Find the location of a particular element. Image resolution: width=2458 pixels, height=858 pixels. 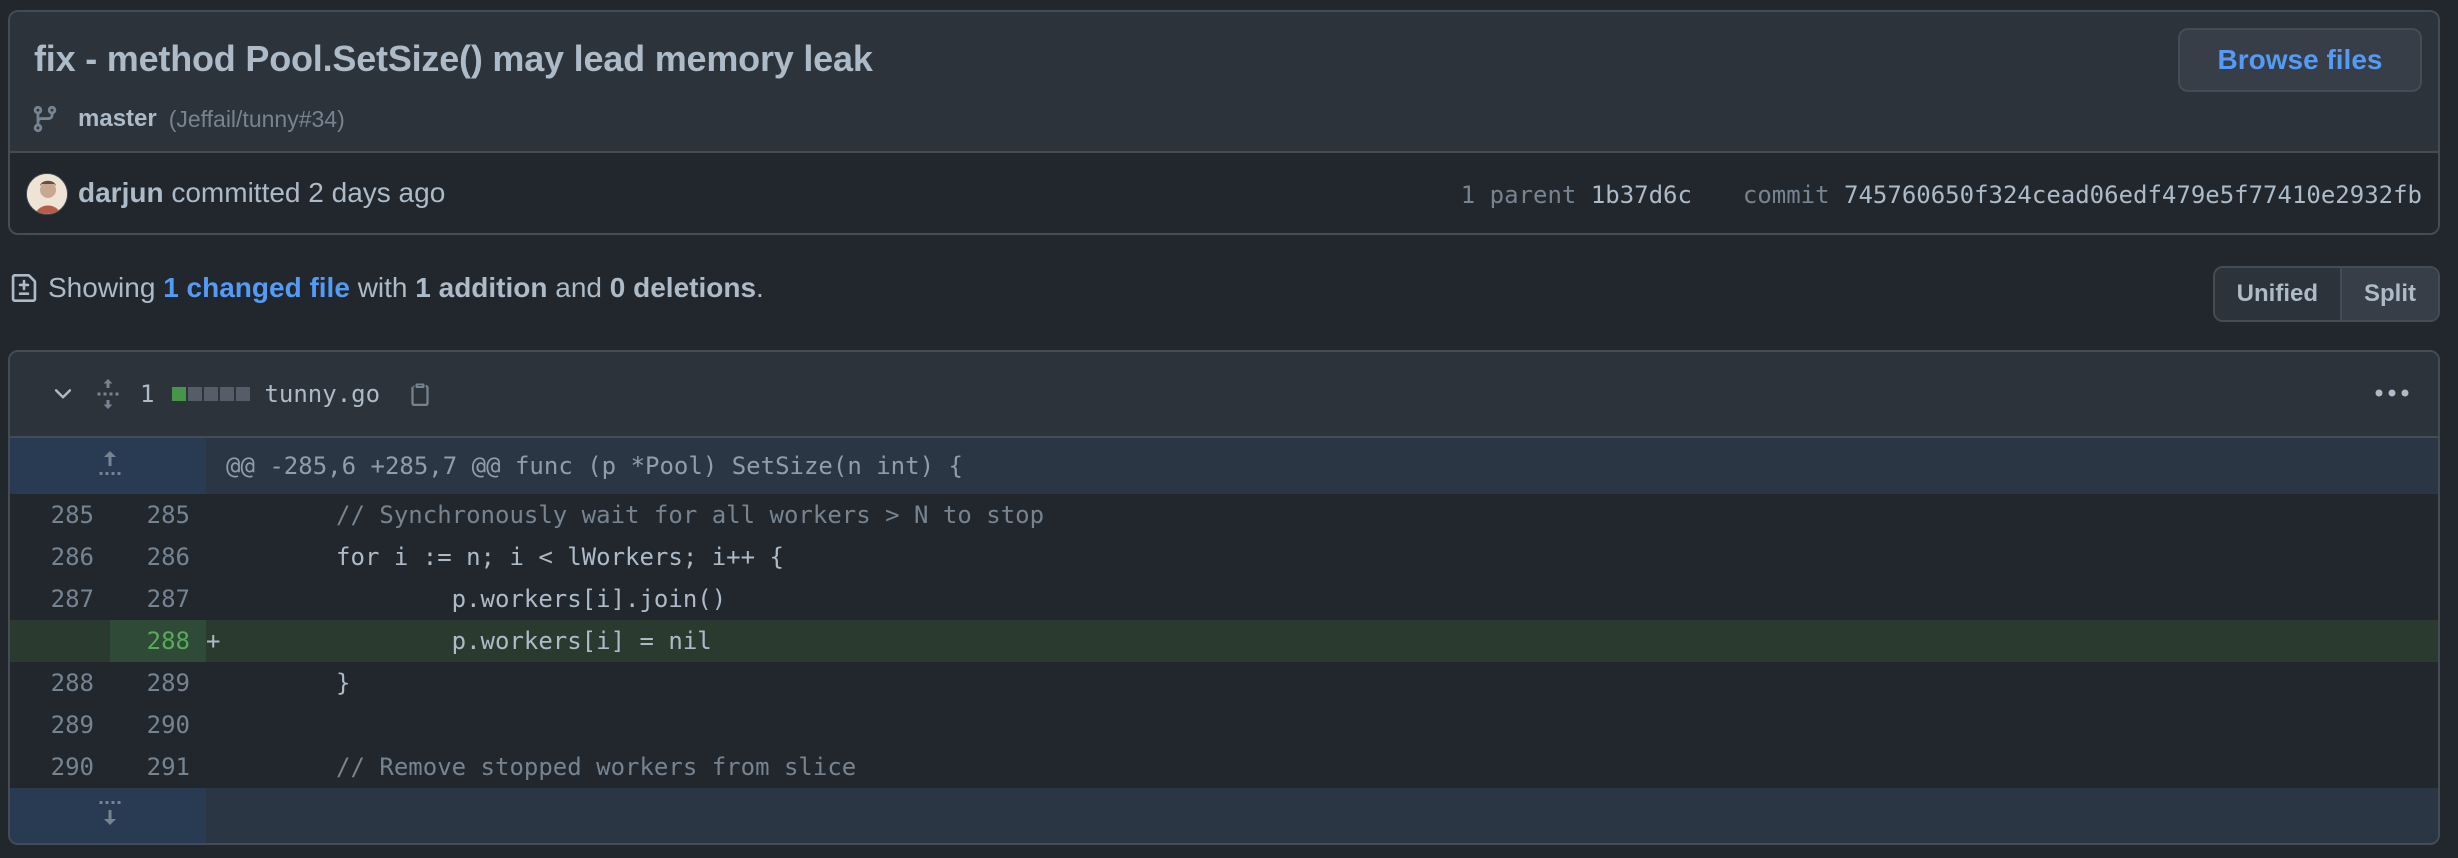

diffstat-bar is located at coordinates (212, 394).